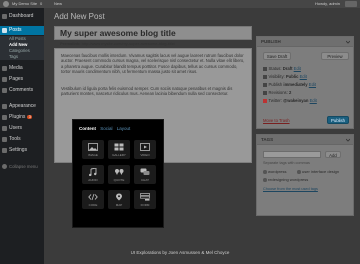 This screenshot has height=264, width=360. Describe the element at coordinates (93, 199) in the screenshot. I see `block-code: CODE` at that location.